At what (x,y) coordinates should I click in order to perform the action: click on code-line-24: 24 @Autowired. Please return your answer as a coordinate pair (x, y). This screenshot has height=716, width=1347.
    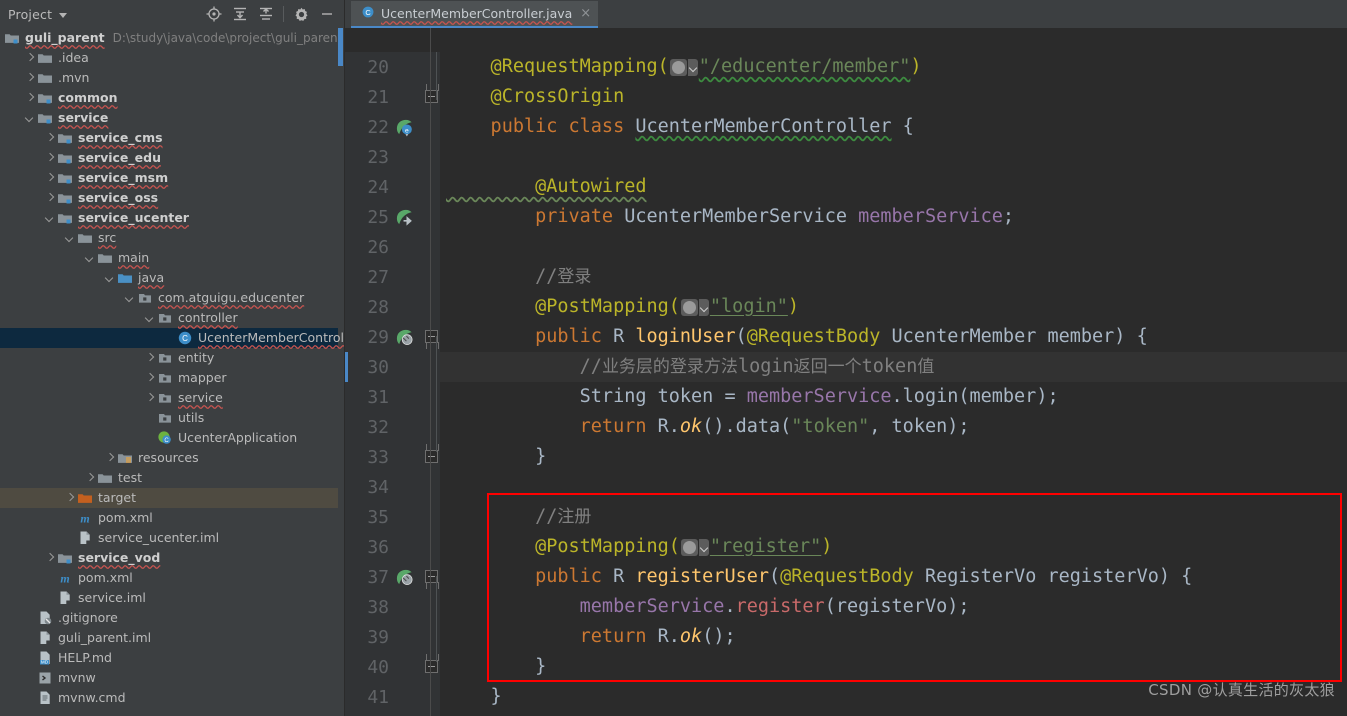
    Looking at the image, I should click on (846, 187).